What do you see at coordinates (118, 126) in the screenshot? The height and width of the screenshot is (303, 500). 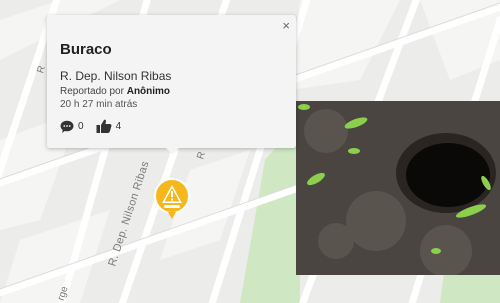 I see `likes-count: 4` at bounding box center [118, 126].